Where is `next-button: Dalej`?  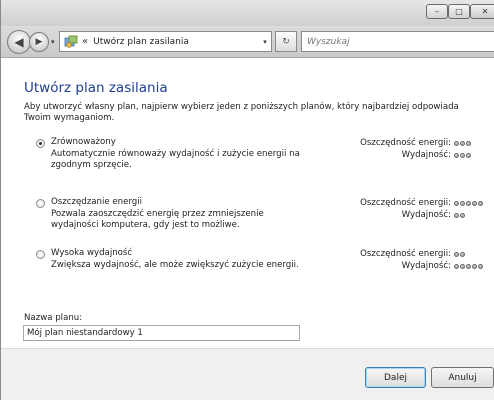 next-button: Dalej is located at coordinates (395, 377).